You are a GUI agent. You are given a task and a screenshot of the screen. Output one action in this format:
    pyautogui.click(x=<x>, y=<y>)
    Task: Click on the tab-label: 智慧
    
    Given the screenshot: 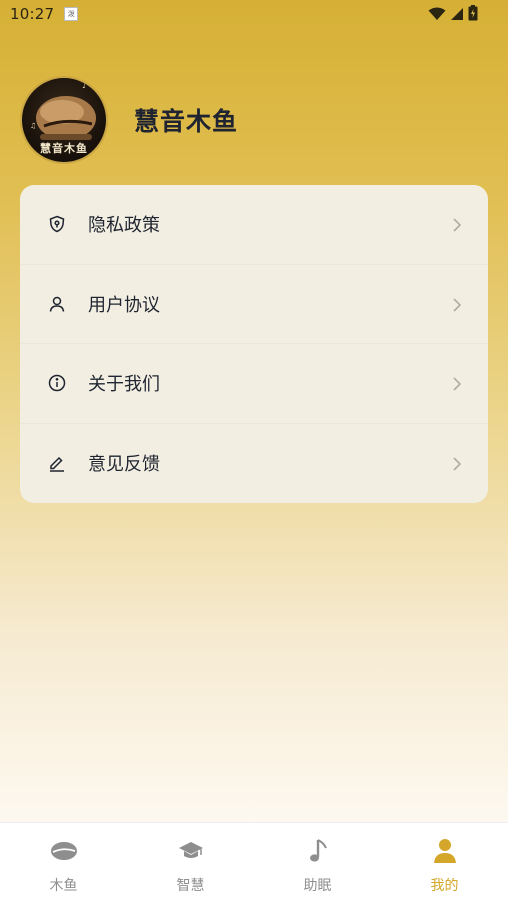 What is the action you would take?
    pyautogui.click(x=190, y=886)
    